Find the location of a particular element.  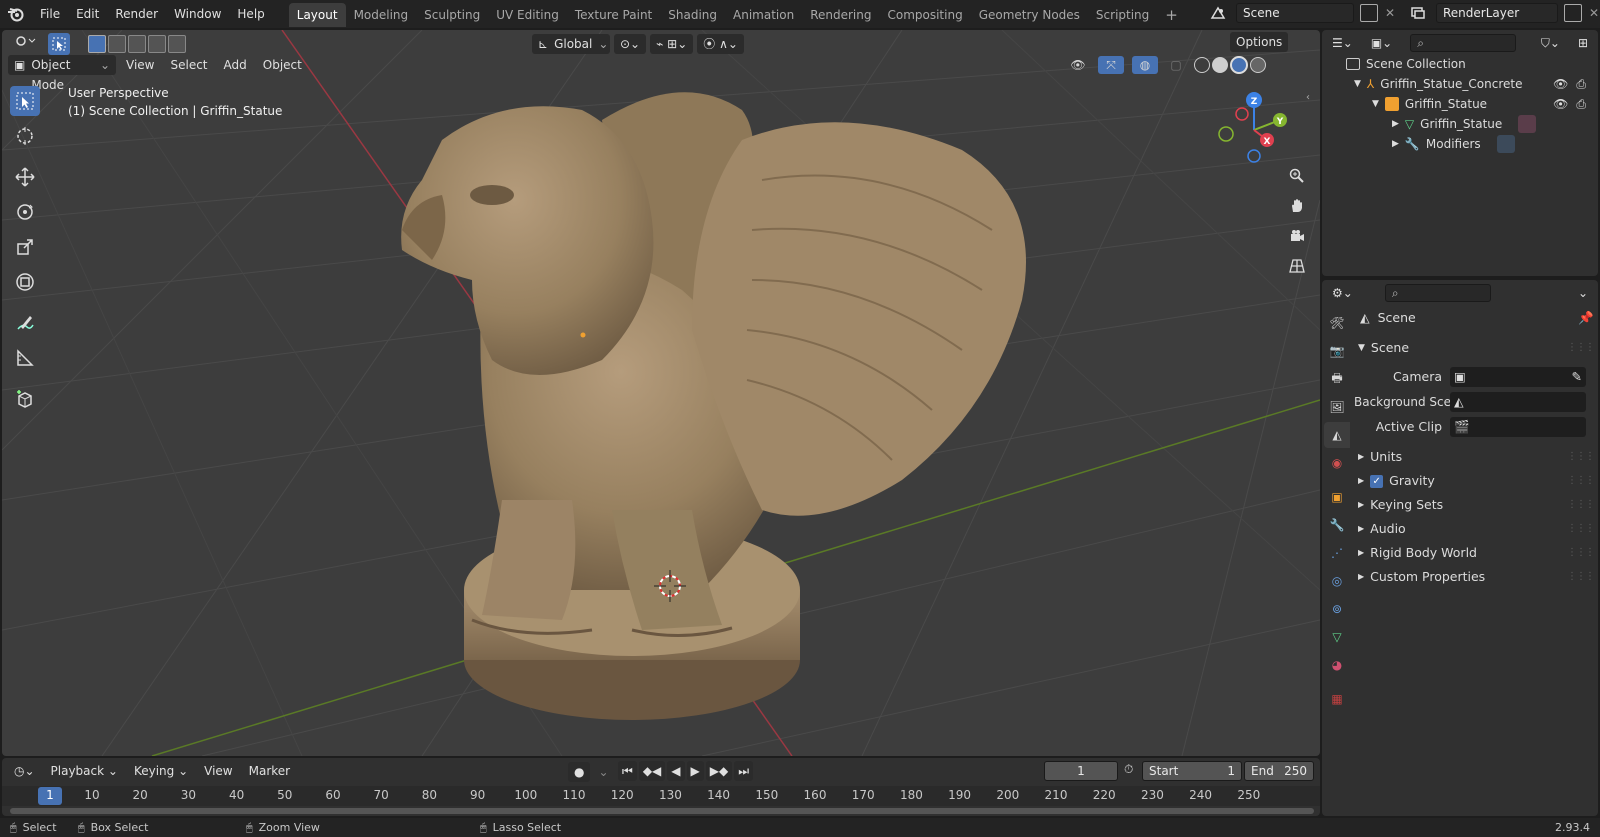

tab-geometry-nodes: Geometry Nodes is located at coordinates (1029, 15).